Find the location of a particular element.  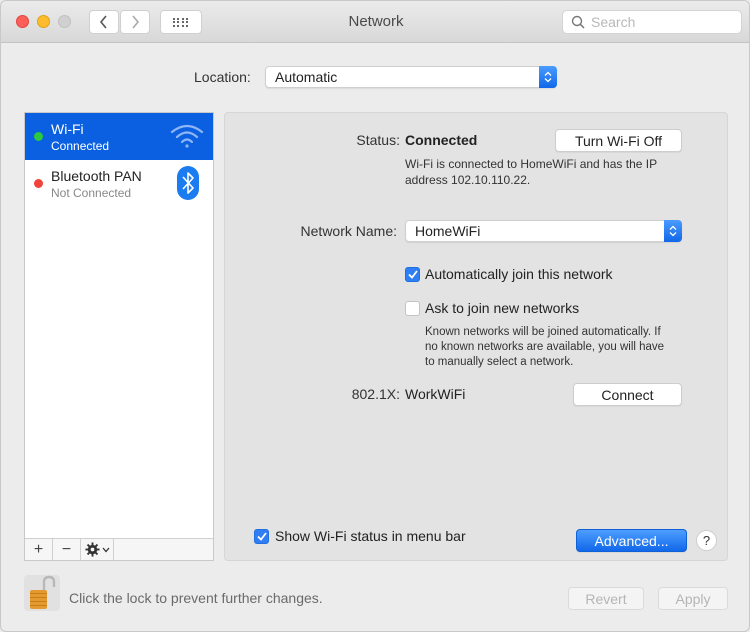

minimize-window-button is located at coordinates (43, 21).